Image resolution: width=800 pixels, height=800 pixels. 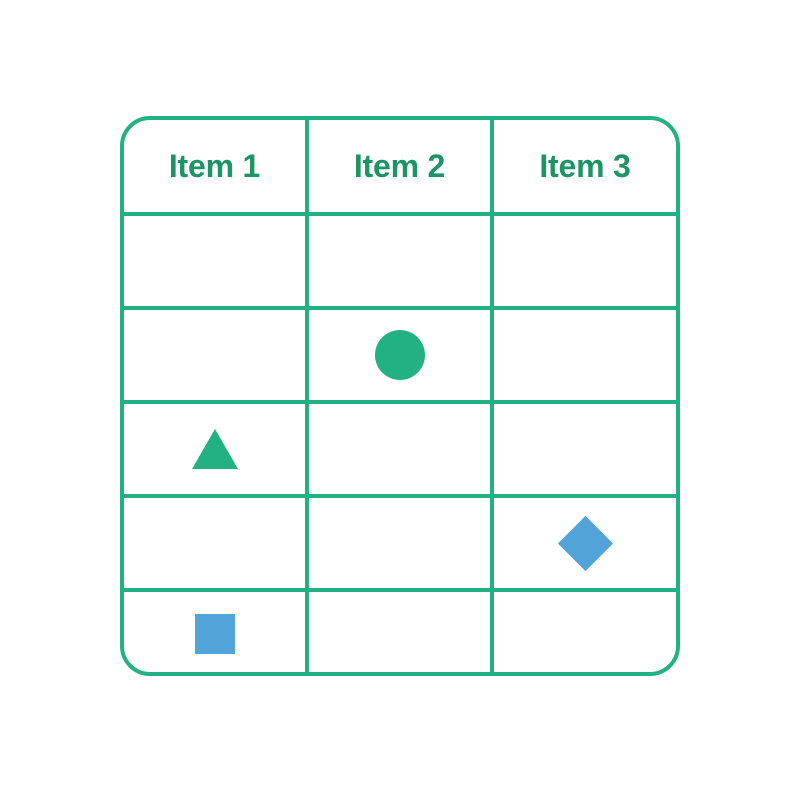 What do you see at coordinates (399, 165) in the screenshot?
I see `header-cell-item-2: Item 2` at bounding box center [399, 165].